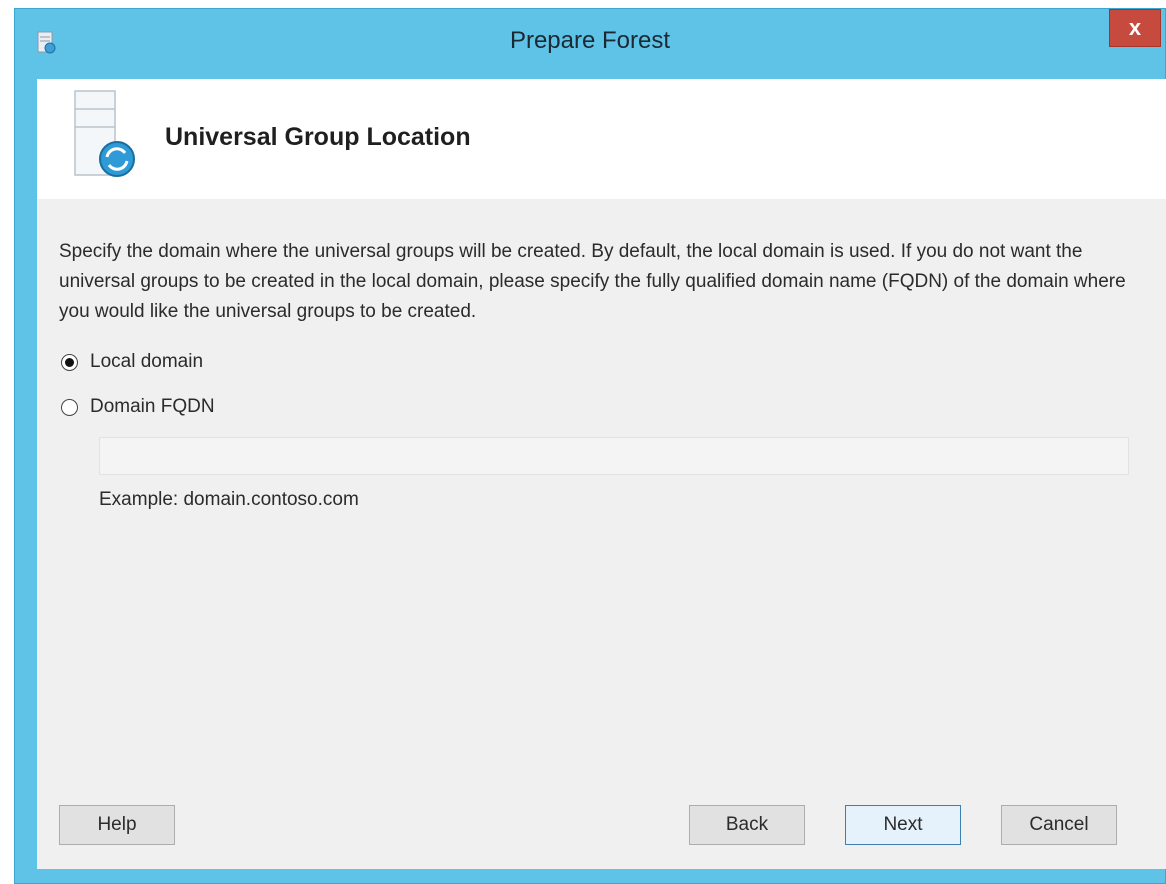 The width and height of the screenshot is (1166, 884). What do you see at coordinates (1135, 28) in the screenshot?
I see `close-button: x` at bounding box center [1135, 28].